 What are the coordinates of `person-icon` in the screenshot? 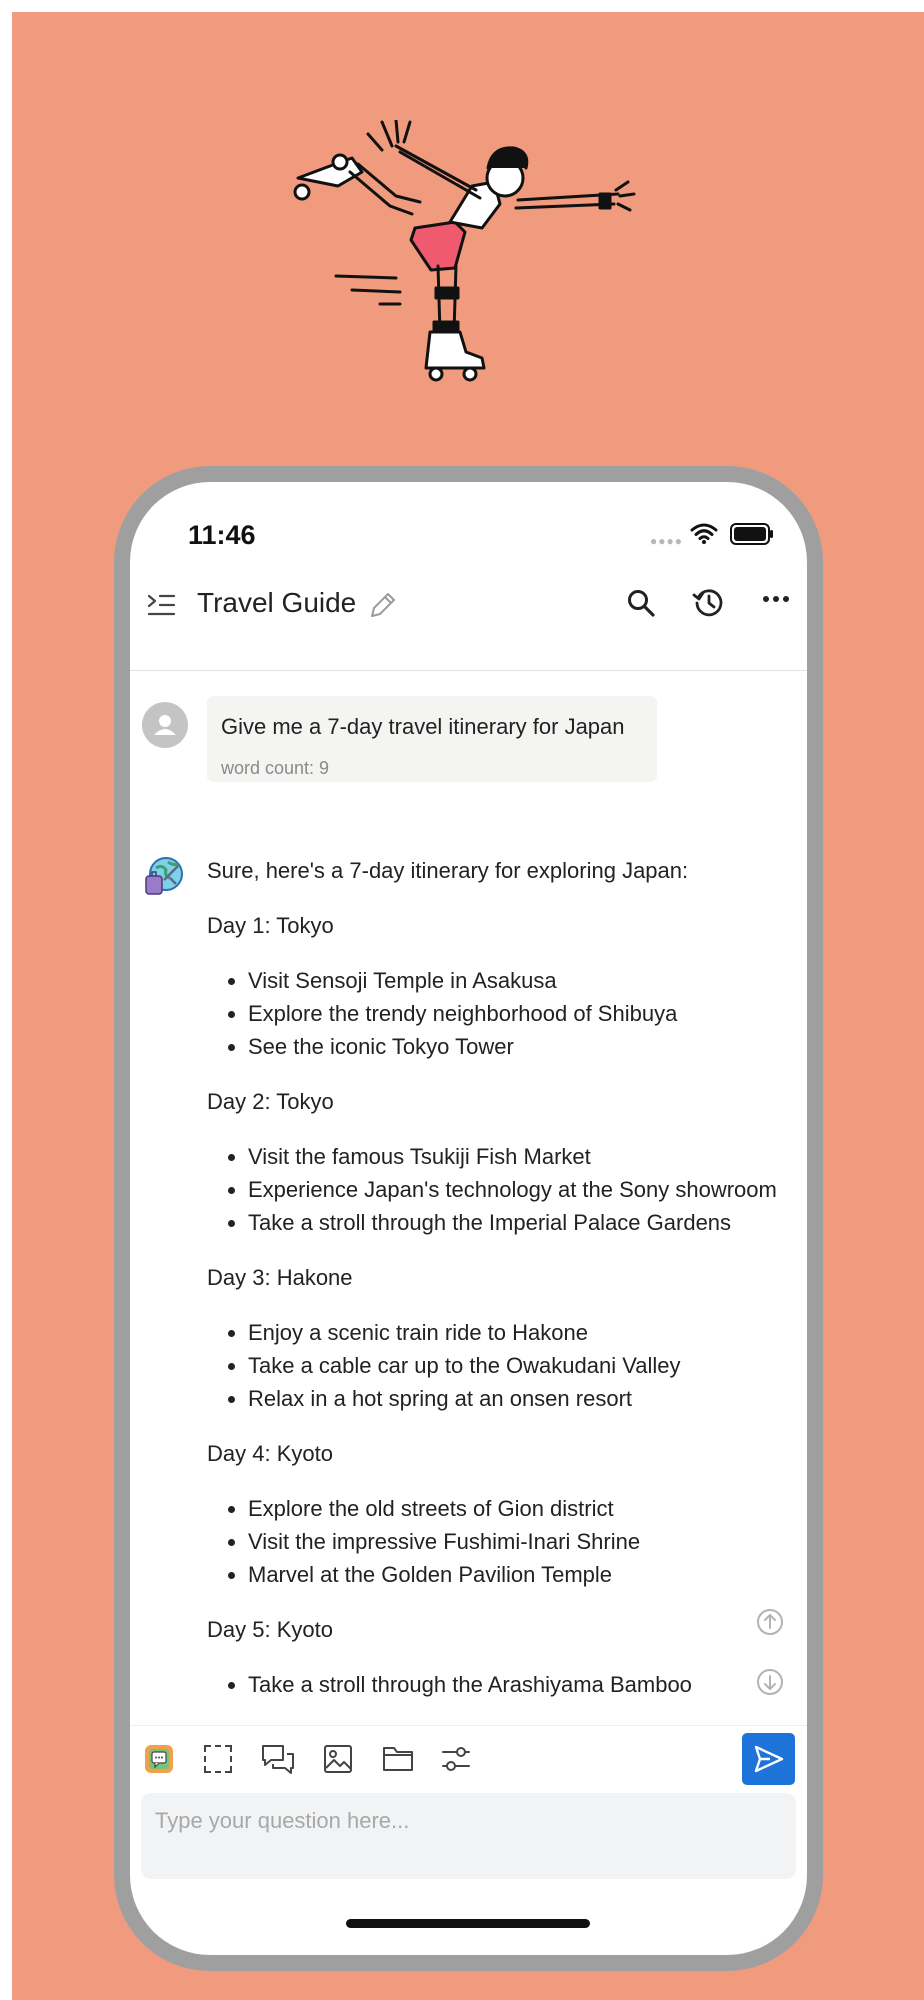 It's located at (165, 725).